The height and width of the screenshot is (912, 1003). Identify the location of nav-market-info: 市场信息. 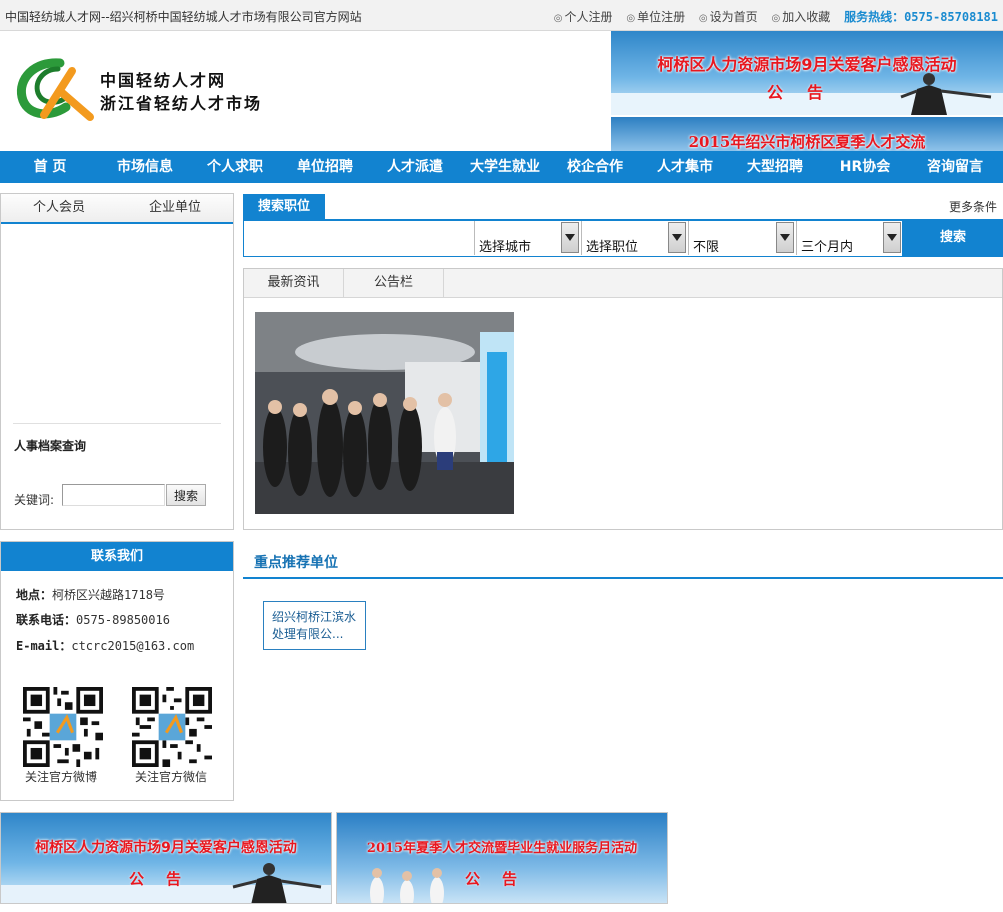
(145, 167).